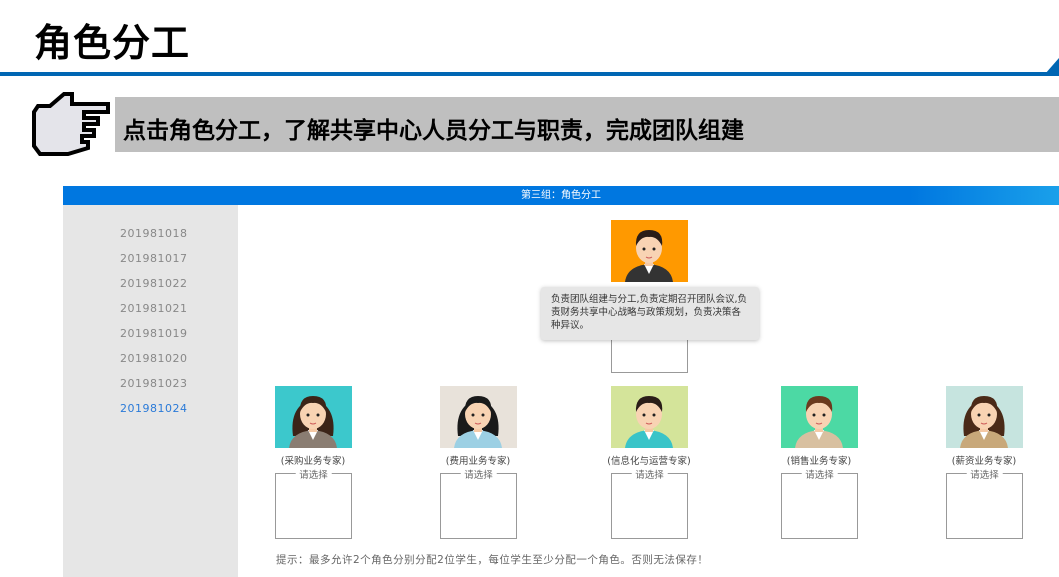 Image resolution: width=1059 pixels, height=577 pixels. Describe the element at coordinates (478, 461) in the screenshot. I see `role-label: (费用业务专家)` at that location.